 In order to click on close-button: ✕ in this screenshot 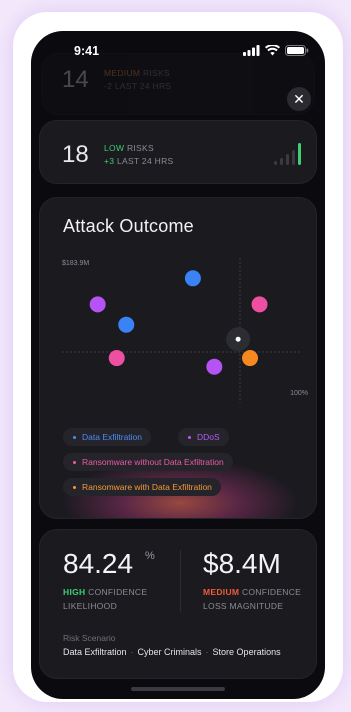, I will do `click(299, 99)`.